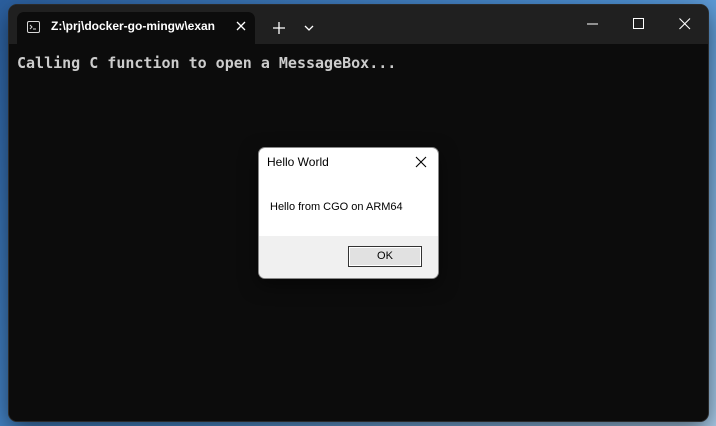  Describe the element at coordinates (336, 207) in the screenshot. I see `dialog-message: Hello from CGO on ARM64` at that location.